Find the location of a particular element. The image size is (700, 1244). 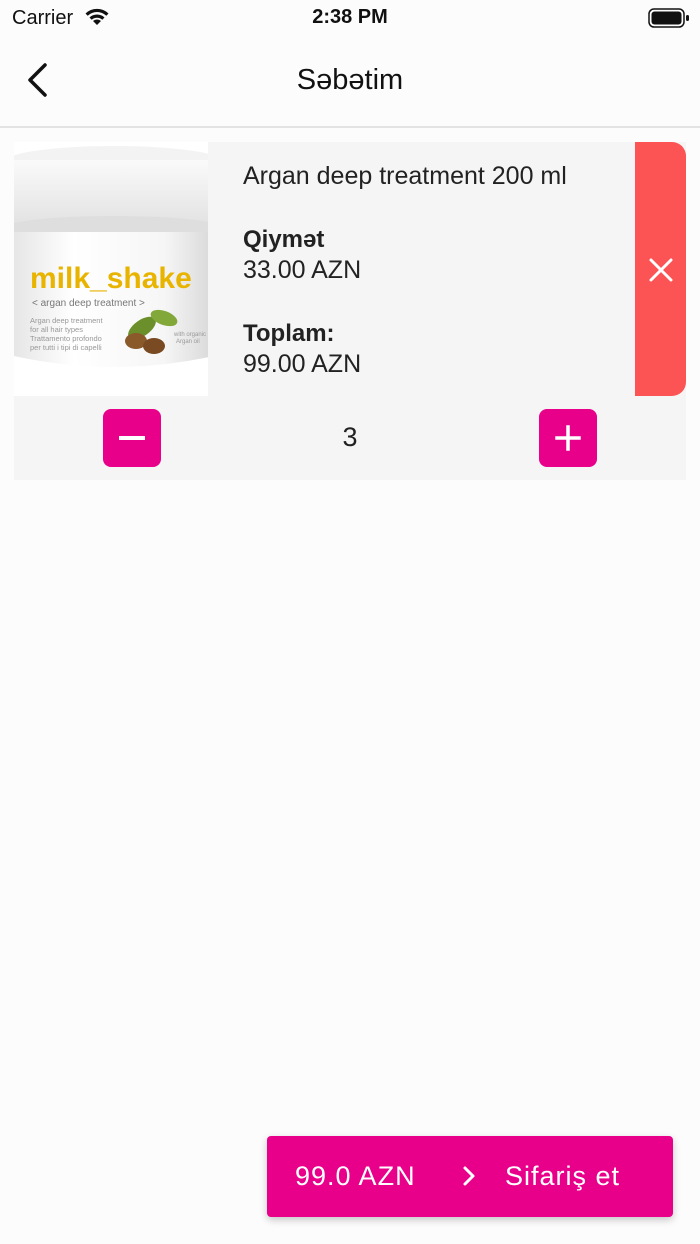

minus-icon is located at coordinates (132, 438).